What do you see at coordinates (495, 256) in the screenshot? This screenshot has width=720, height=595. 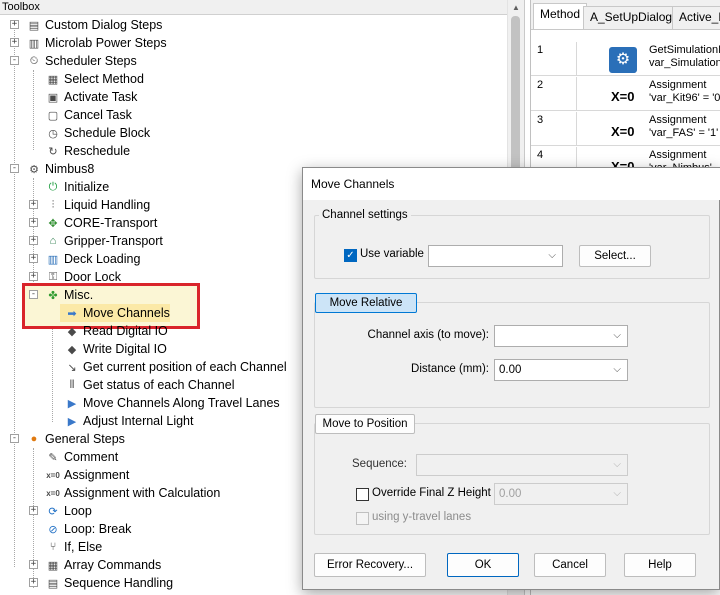 I see `variable-dropdown: ⌵` at bounding box center [495, 256].